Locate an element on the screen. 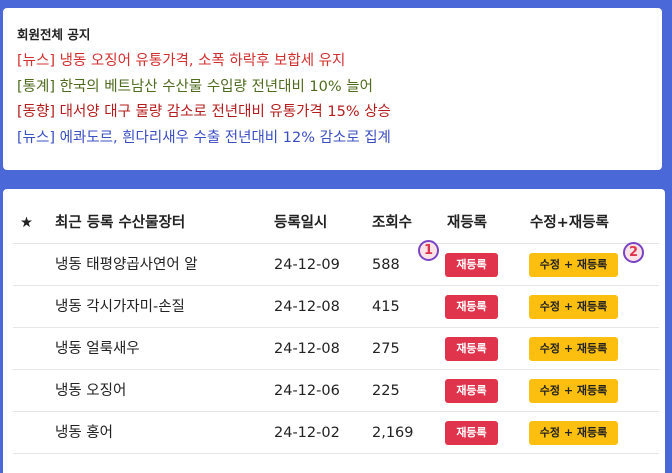 Image resolution: width=672 pixels, height=473 pixels. item-name: 냉동 태평양곱사연어 알 is located at coordinates (126, 265).